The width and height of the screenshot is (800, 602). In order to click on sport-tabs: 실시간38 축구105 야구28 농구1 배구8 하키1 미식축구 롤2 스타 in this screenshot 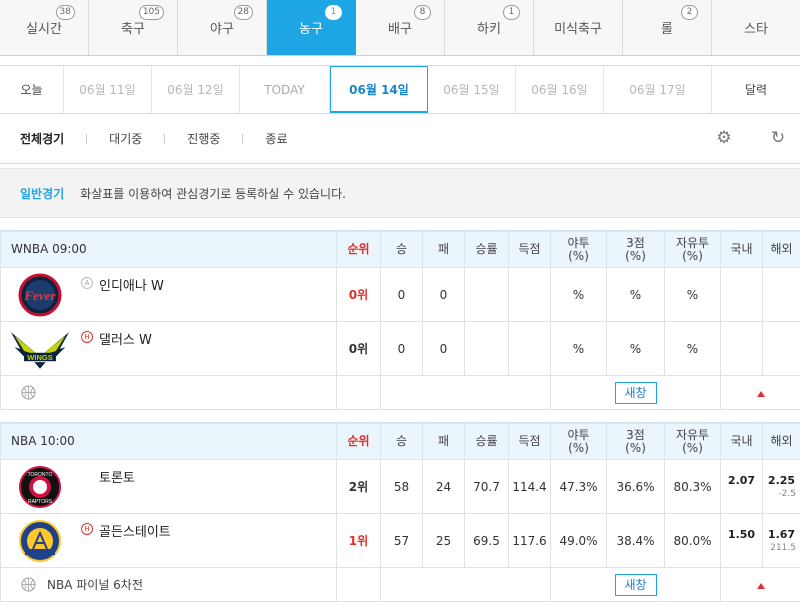, I will do `click(400, 28)`.